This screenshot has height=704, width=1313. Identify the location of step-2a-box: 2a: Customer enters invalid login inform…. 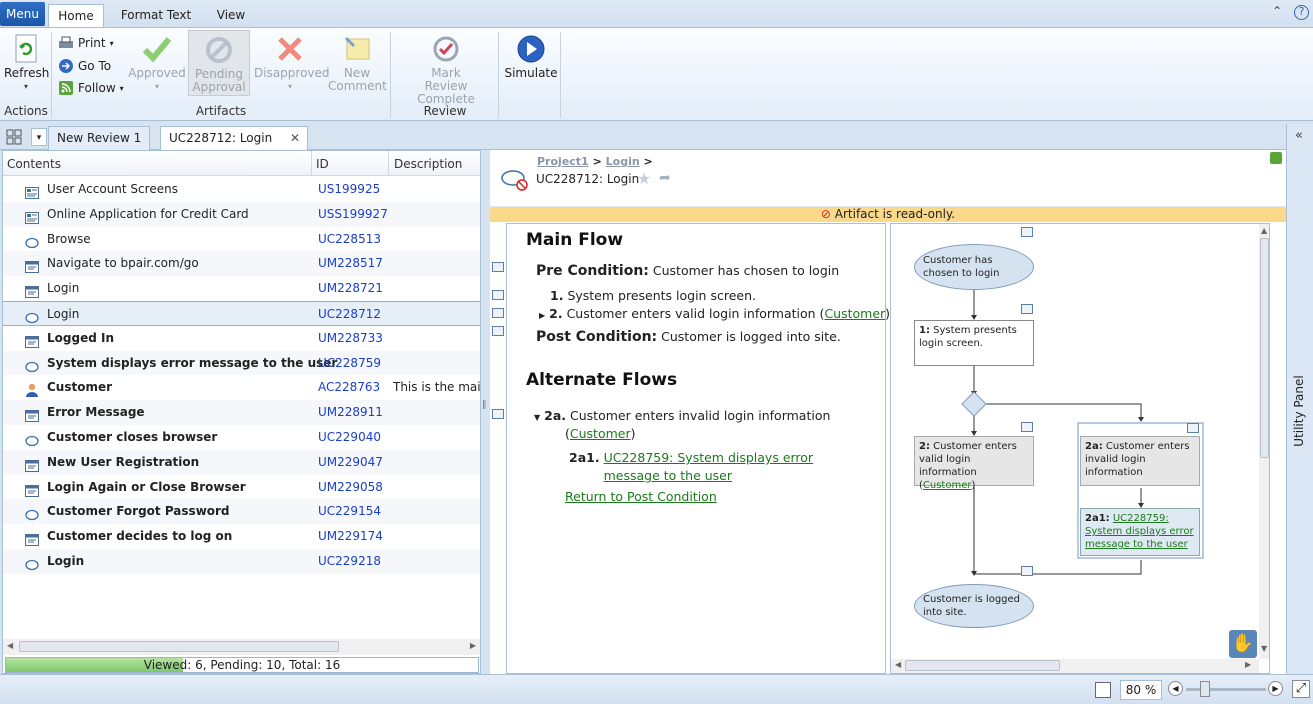
(1140, 461).